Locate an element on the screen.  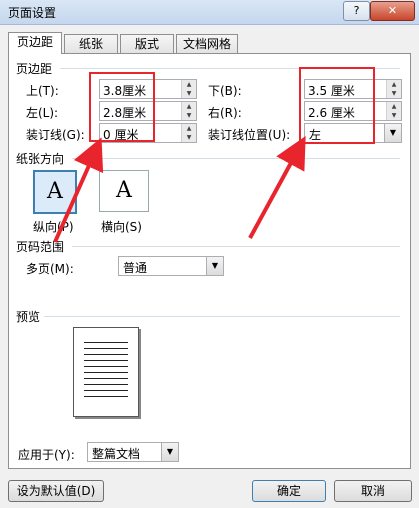
annotation-arrows is located at coordinates (179, 189).